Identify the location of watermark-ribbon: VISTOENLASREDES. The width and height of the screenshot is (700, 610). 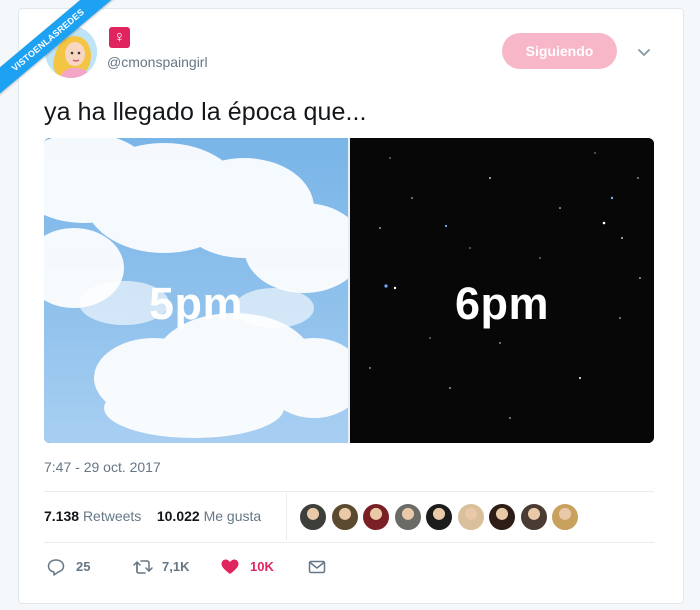
(60, 60).